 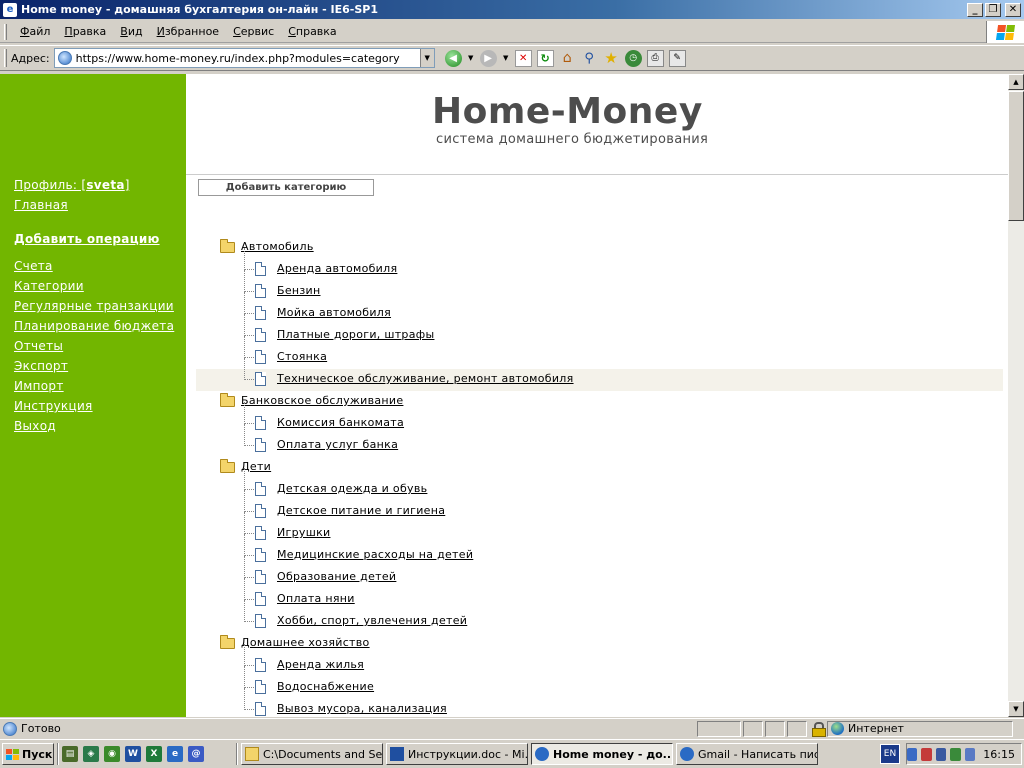 What do you see at coordinates (355, 334) in the screenshot?
I see `subcategory-link: Платные дороги, штрафы` at bounding box center [355, 334].